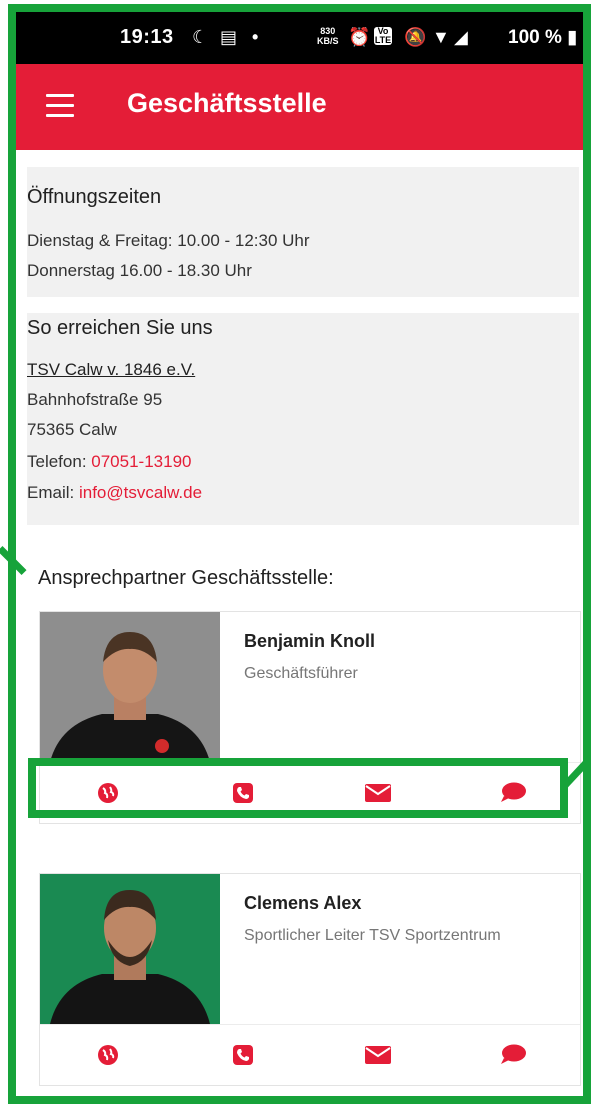 The image size is (591, 1104). What do you see at coordinates (94, 197) in the screenshot?
I see `opening-hours-title: Öffnungszeiten` at bounding box center [94, 197].